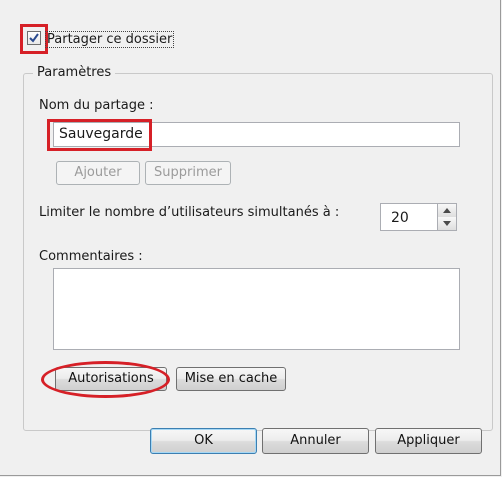 The height and width of the screenshot is (477, 502). I want to click on spin-up-button, so click(447, 211).